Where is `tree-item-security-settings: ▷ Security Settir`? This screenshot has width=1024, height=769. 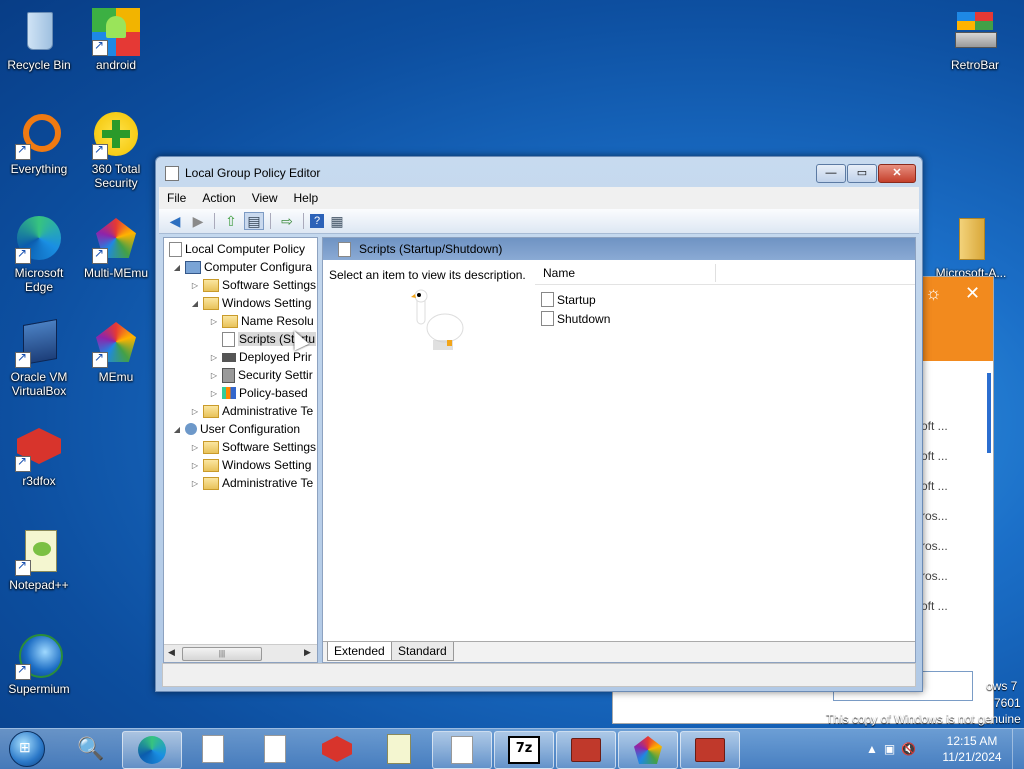 tree-item-security-settings: ▷ Security Settir is located at coordinates (261, 375).